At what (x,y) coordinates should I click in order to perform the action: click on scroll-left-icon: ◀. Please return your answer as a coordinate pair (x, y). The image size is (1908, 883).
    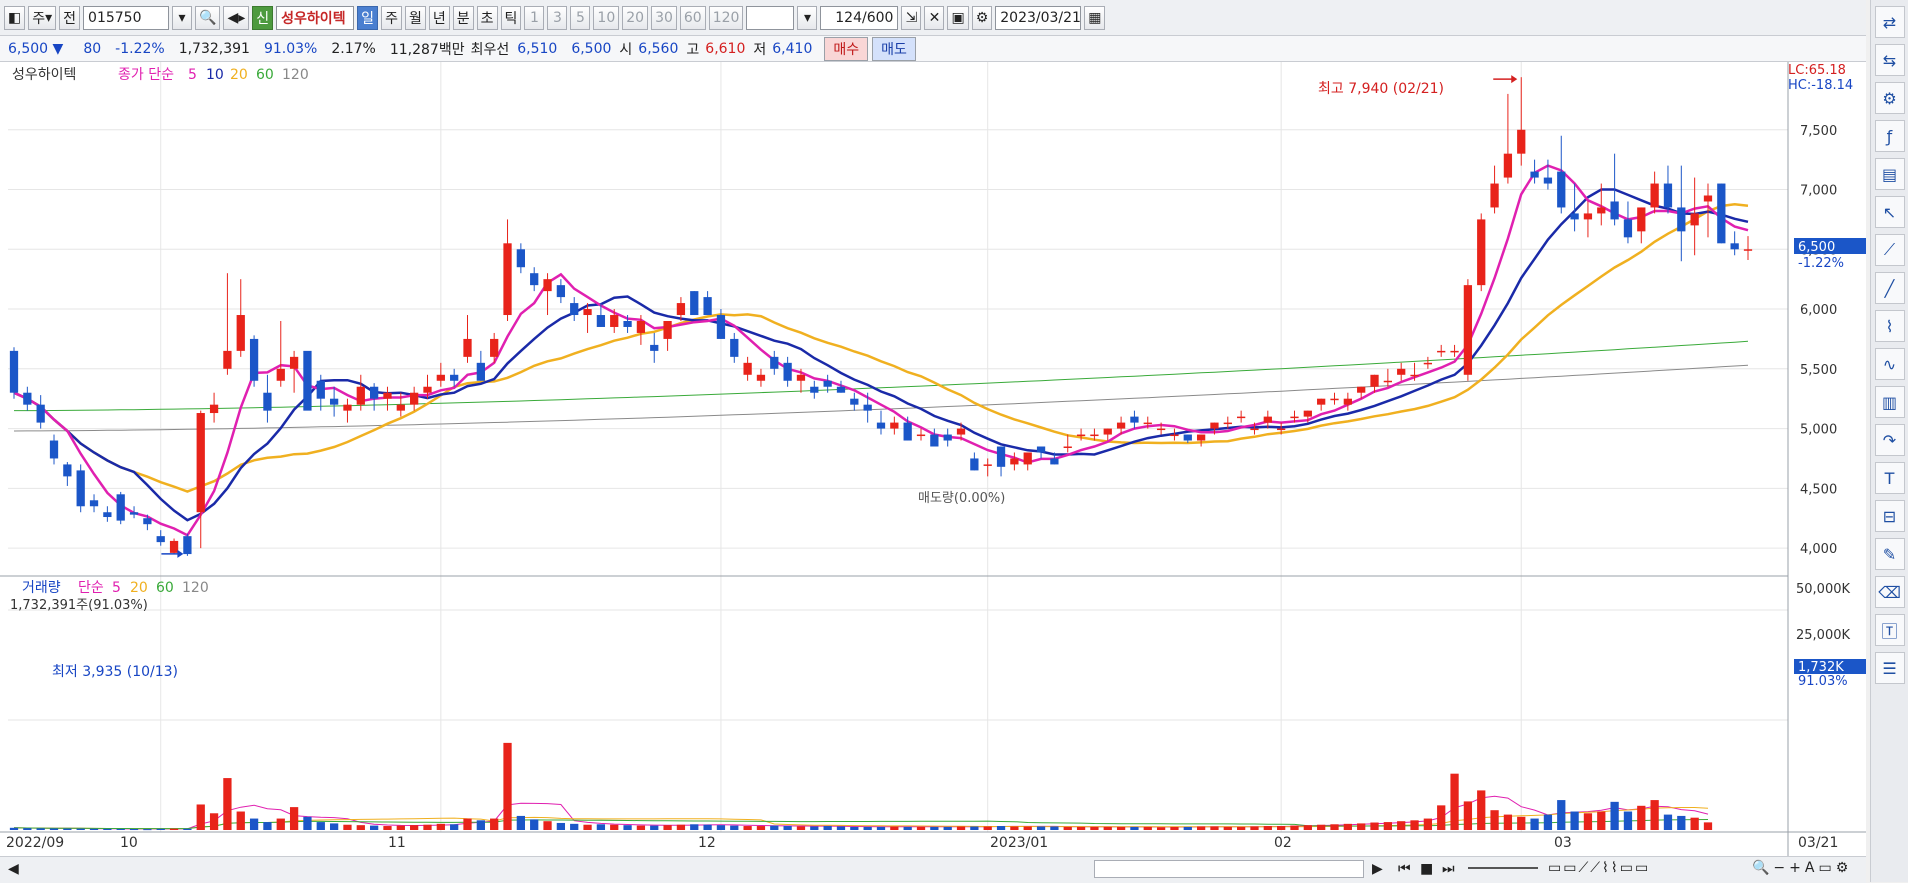
    Looking at the image, I should click on (13, 869).